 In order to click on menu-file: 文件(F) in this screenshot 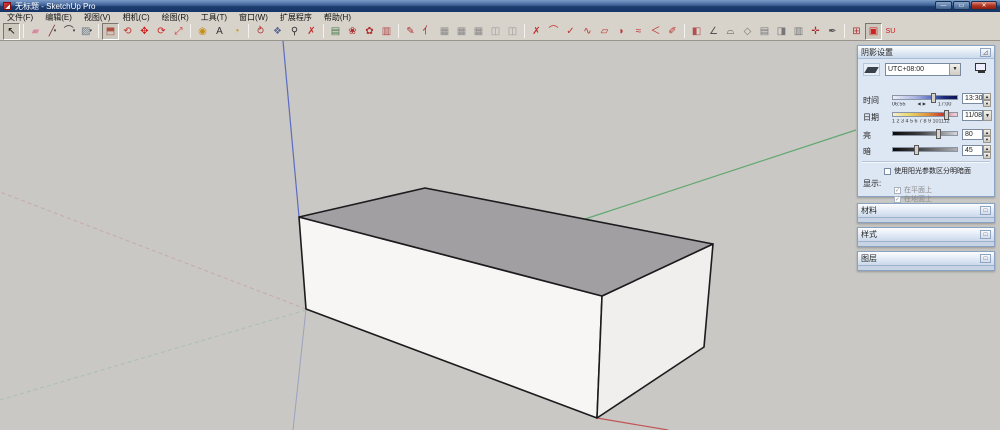, I will do `click(20, 17)`.